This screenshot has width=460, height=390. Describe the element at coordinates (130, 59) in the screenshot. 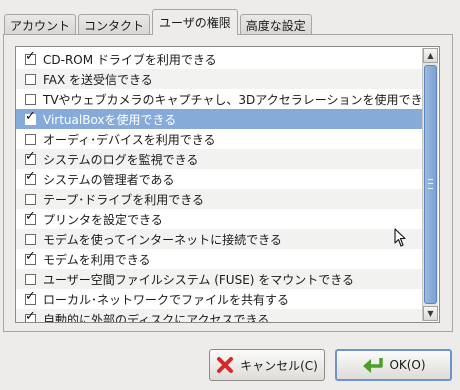

I see `privilege-label: CD-ROM ドライブを利用できる` at that location.